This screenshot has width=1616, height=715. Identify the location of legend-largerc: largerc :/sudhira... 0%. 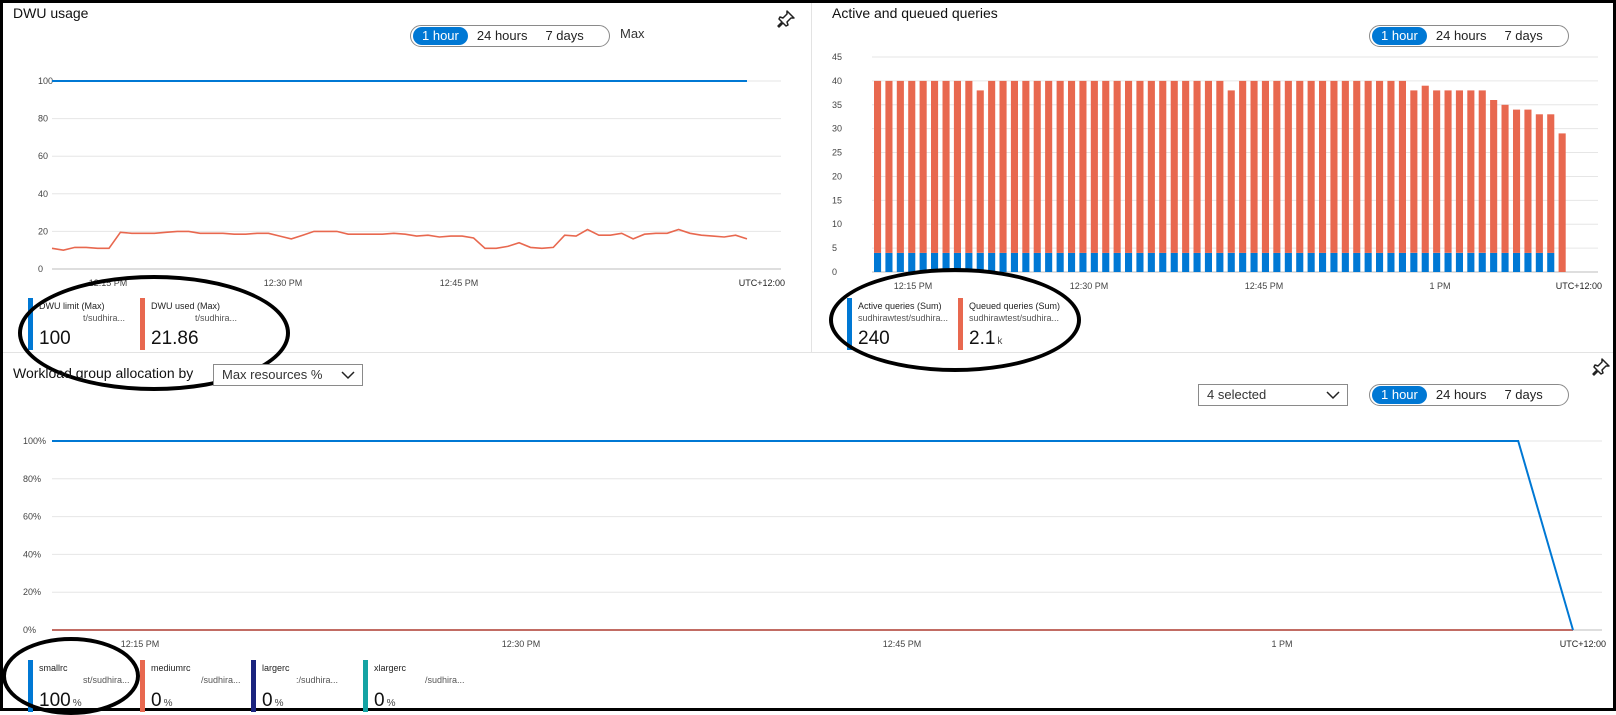
(306, 686).